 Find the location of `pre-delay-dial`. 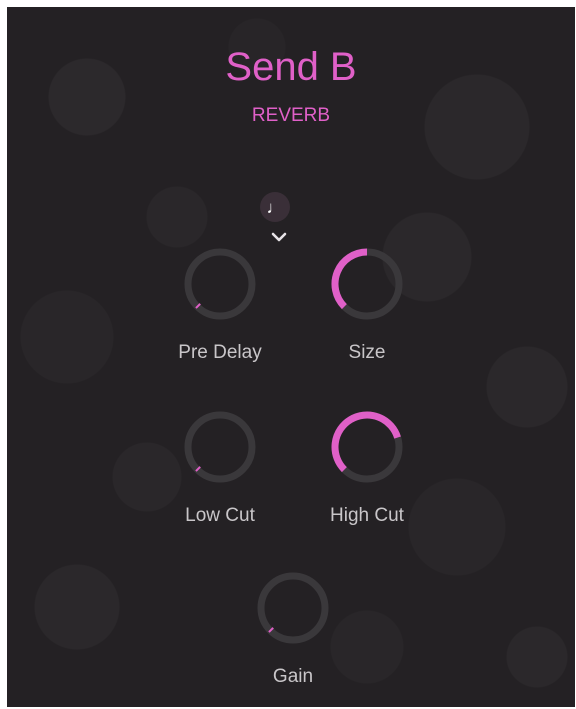

pre-delay-dial is located at coordinates (220, 284).